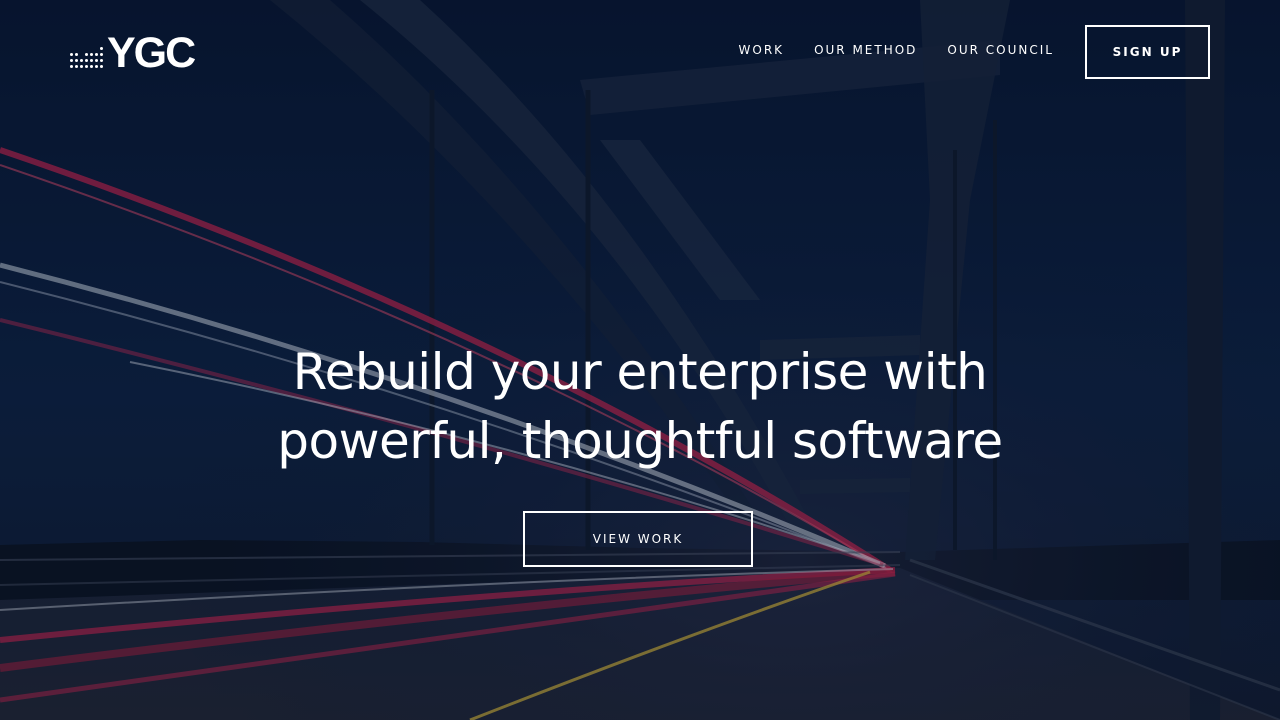  Describe the element at coordinates (640, 50) in the screenshot. I see `top-navigation: YGC WORK OUR METHOD OUR COUNCIL SIGN UP` at that location.